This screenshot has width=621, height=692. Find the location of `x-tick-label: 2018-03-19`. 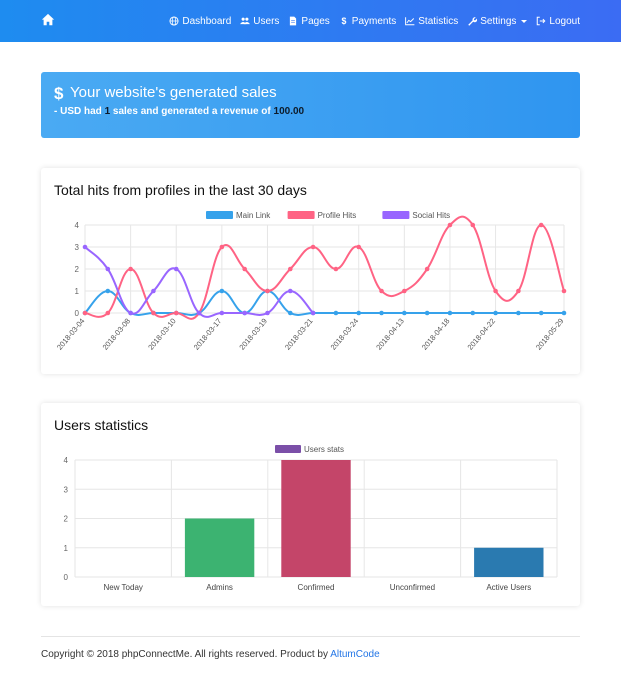

x-tick-label: 2018-03-19 is located at coordinates (253, 334).